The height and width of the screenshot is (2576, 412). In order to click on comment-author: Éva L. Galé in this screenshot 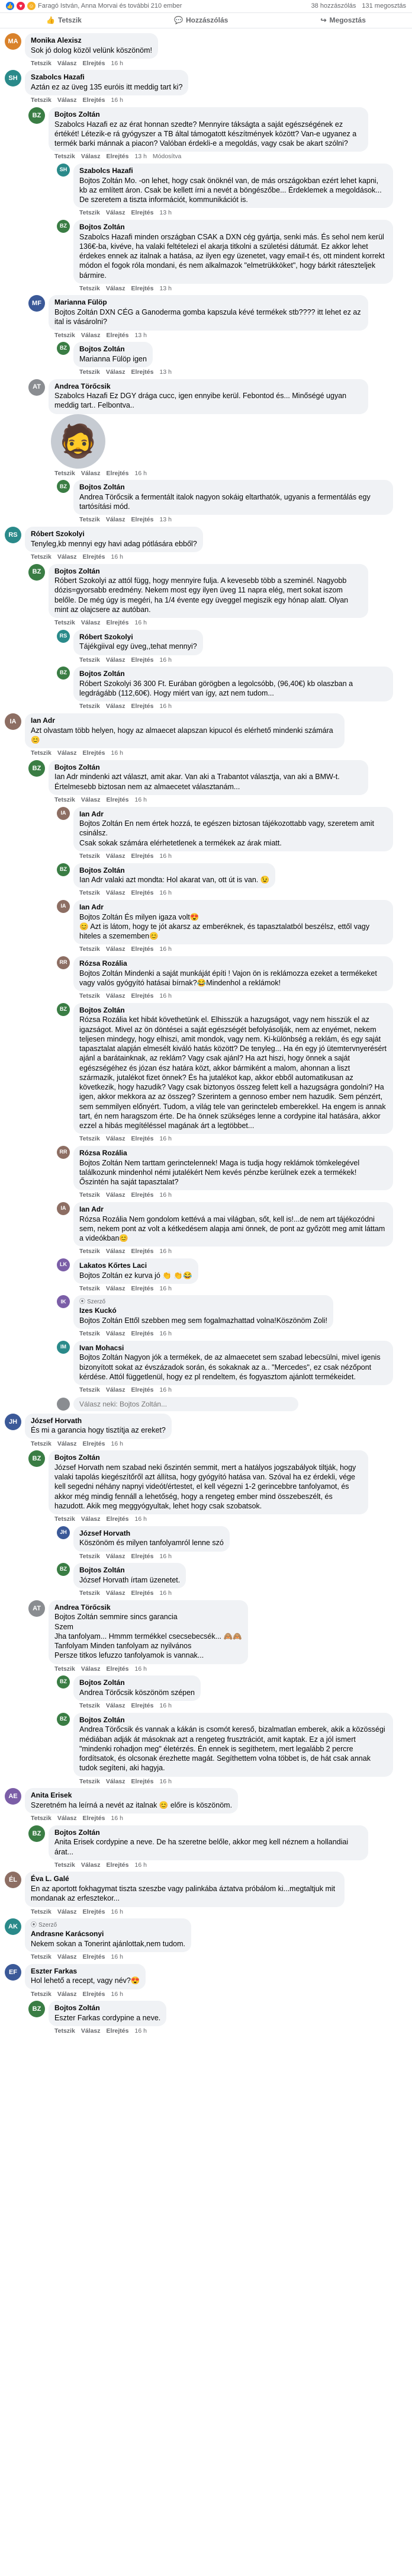, I will do `click(185, 1879)`.